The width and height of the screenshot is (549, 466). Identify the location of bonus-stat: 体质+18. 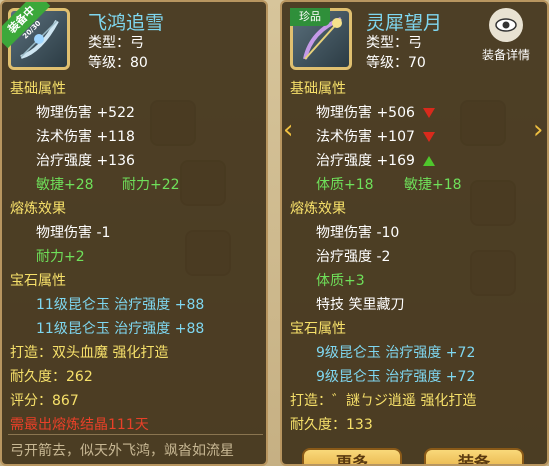
(345, 185).